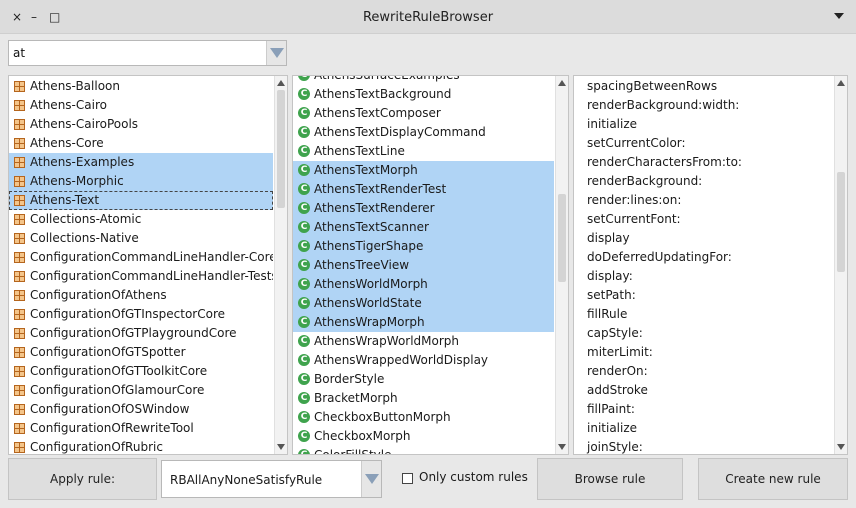 The height and width of the screenshot is (508, 856). Describe the element at coordinates (141, 238) in the screenshot. I see `package-item: Collections-Native` at that location.